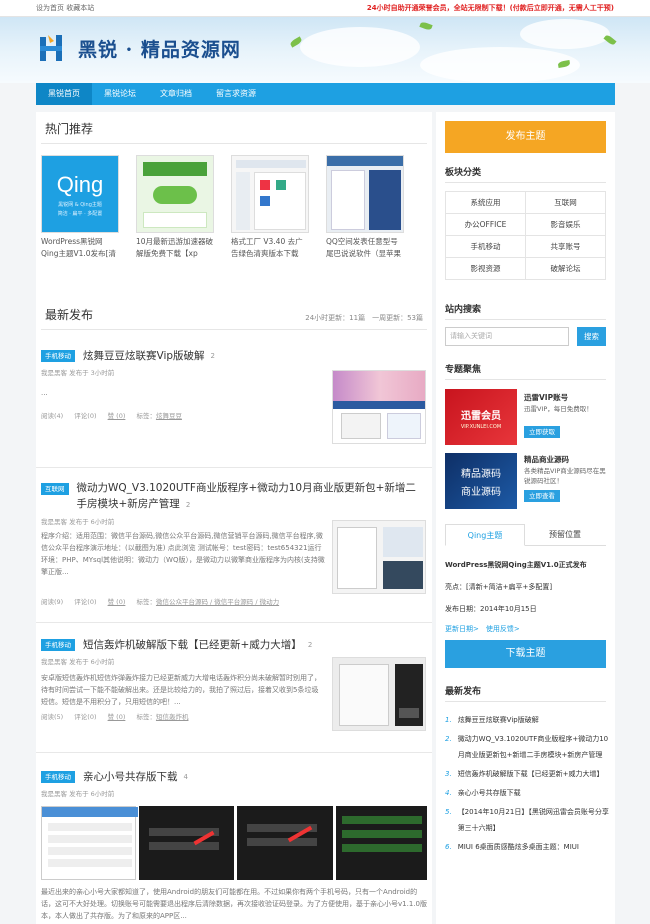 This screenshot has width=650, height=924. I want to click on nav-forum: 黑锐论坛, so click(120, 94).